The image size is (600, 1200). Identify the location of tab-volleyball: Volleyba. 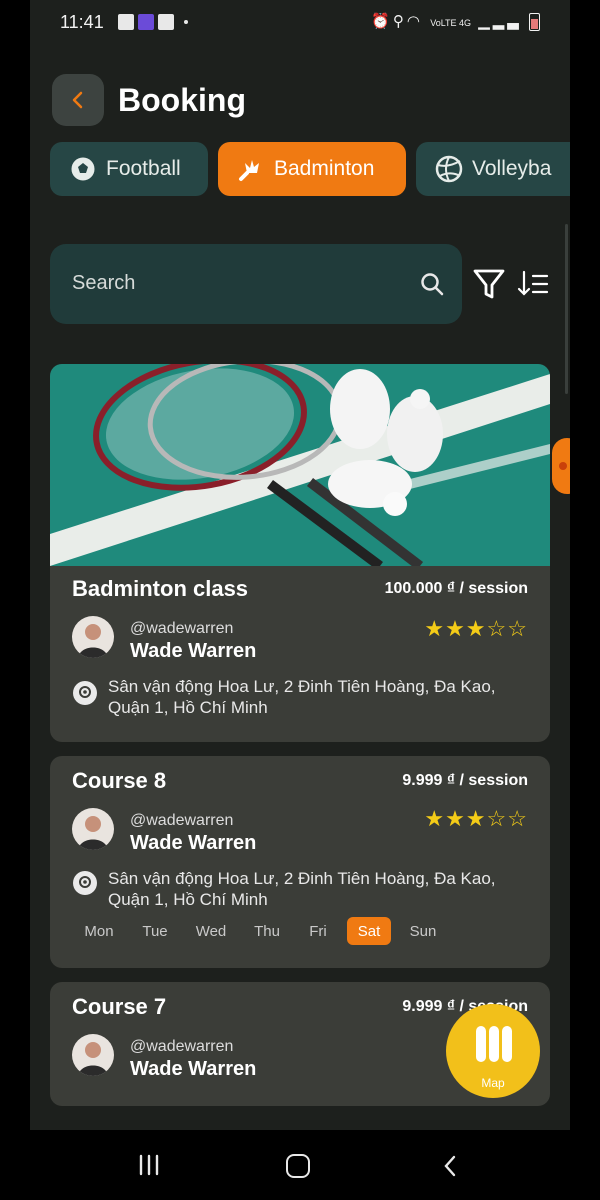
(493, 169).